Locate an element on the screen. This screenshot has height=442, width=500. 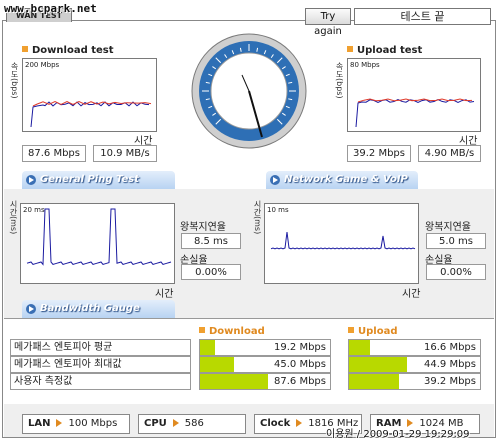
download-bytes-value: 10.9 MB/s is located at coordinates (125, 153).